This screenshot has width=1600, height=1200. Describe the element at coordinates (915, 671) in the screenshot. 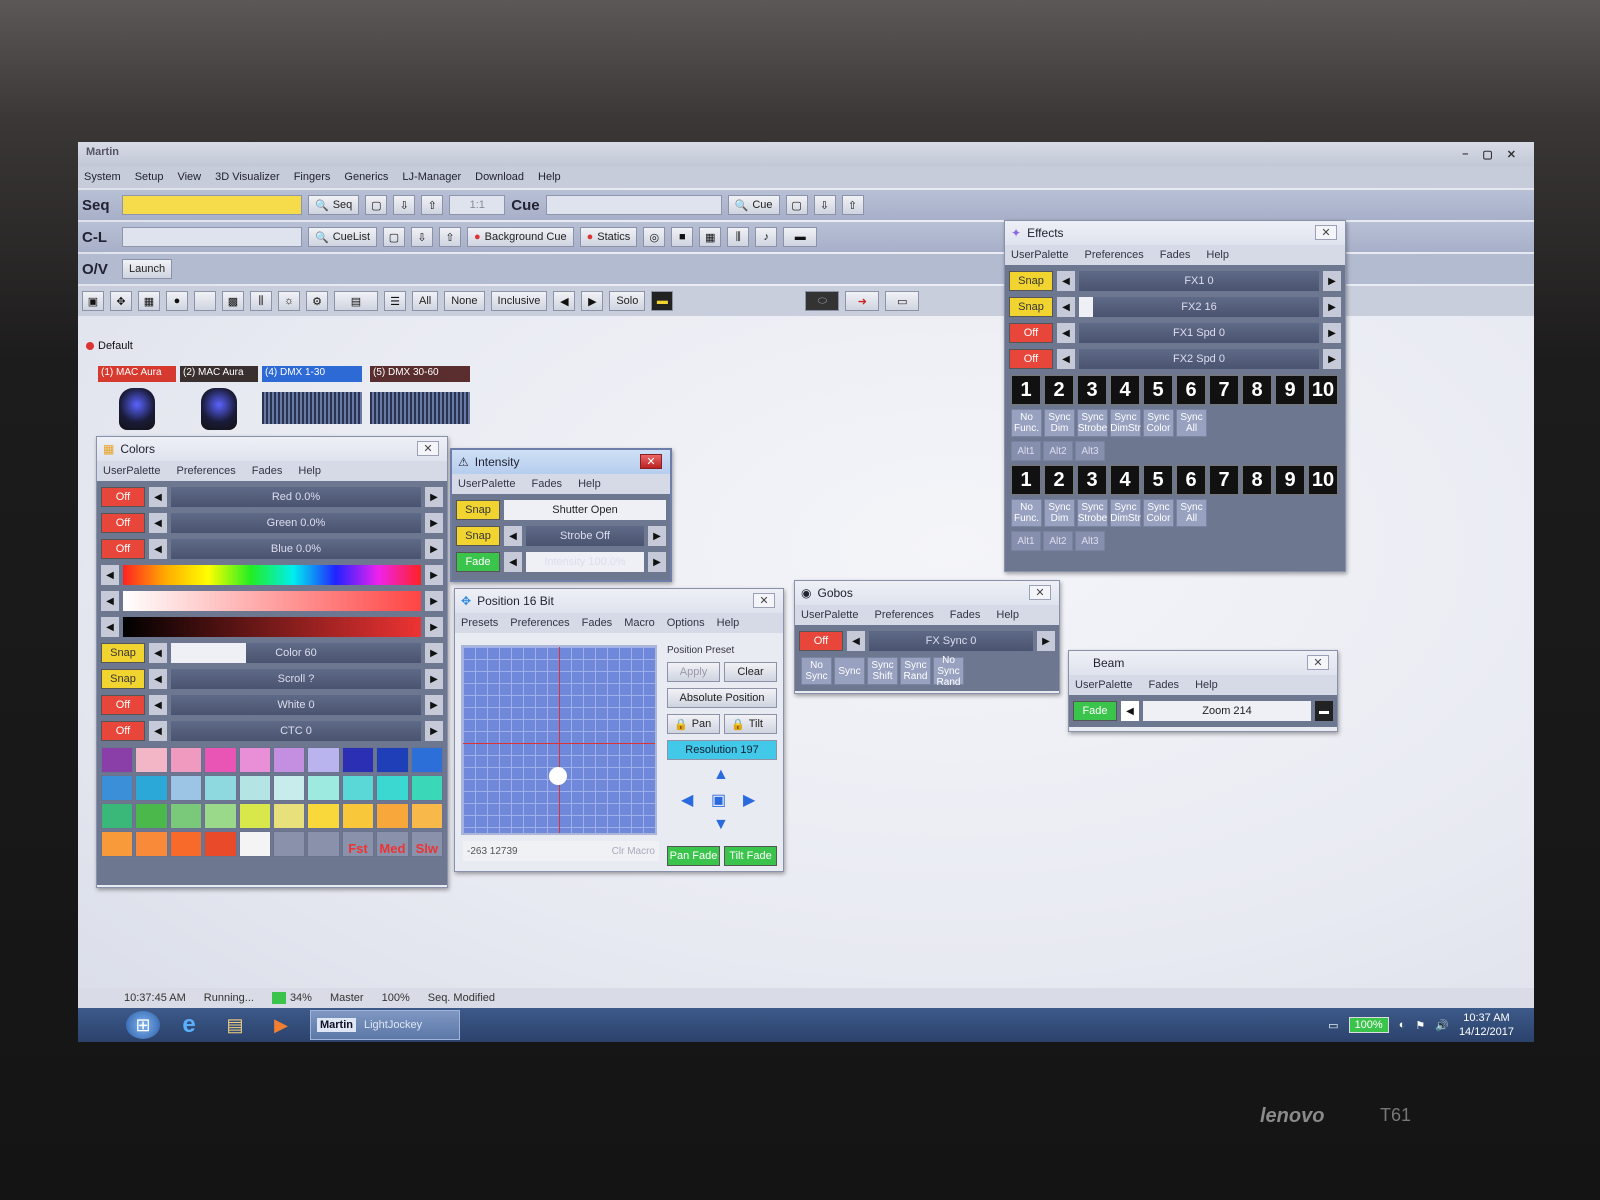

I see `sync-rand-button: Sync Rand` at that location.